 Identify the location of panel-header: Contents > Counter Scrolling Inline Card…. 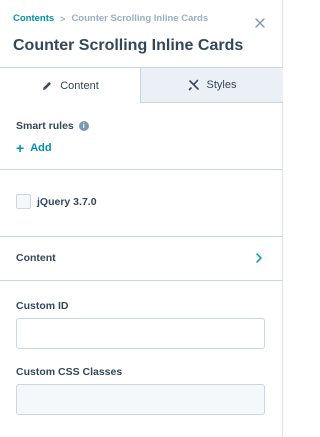
(141, 33).